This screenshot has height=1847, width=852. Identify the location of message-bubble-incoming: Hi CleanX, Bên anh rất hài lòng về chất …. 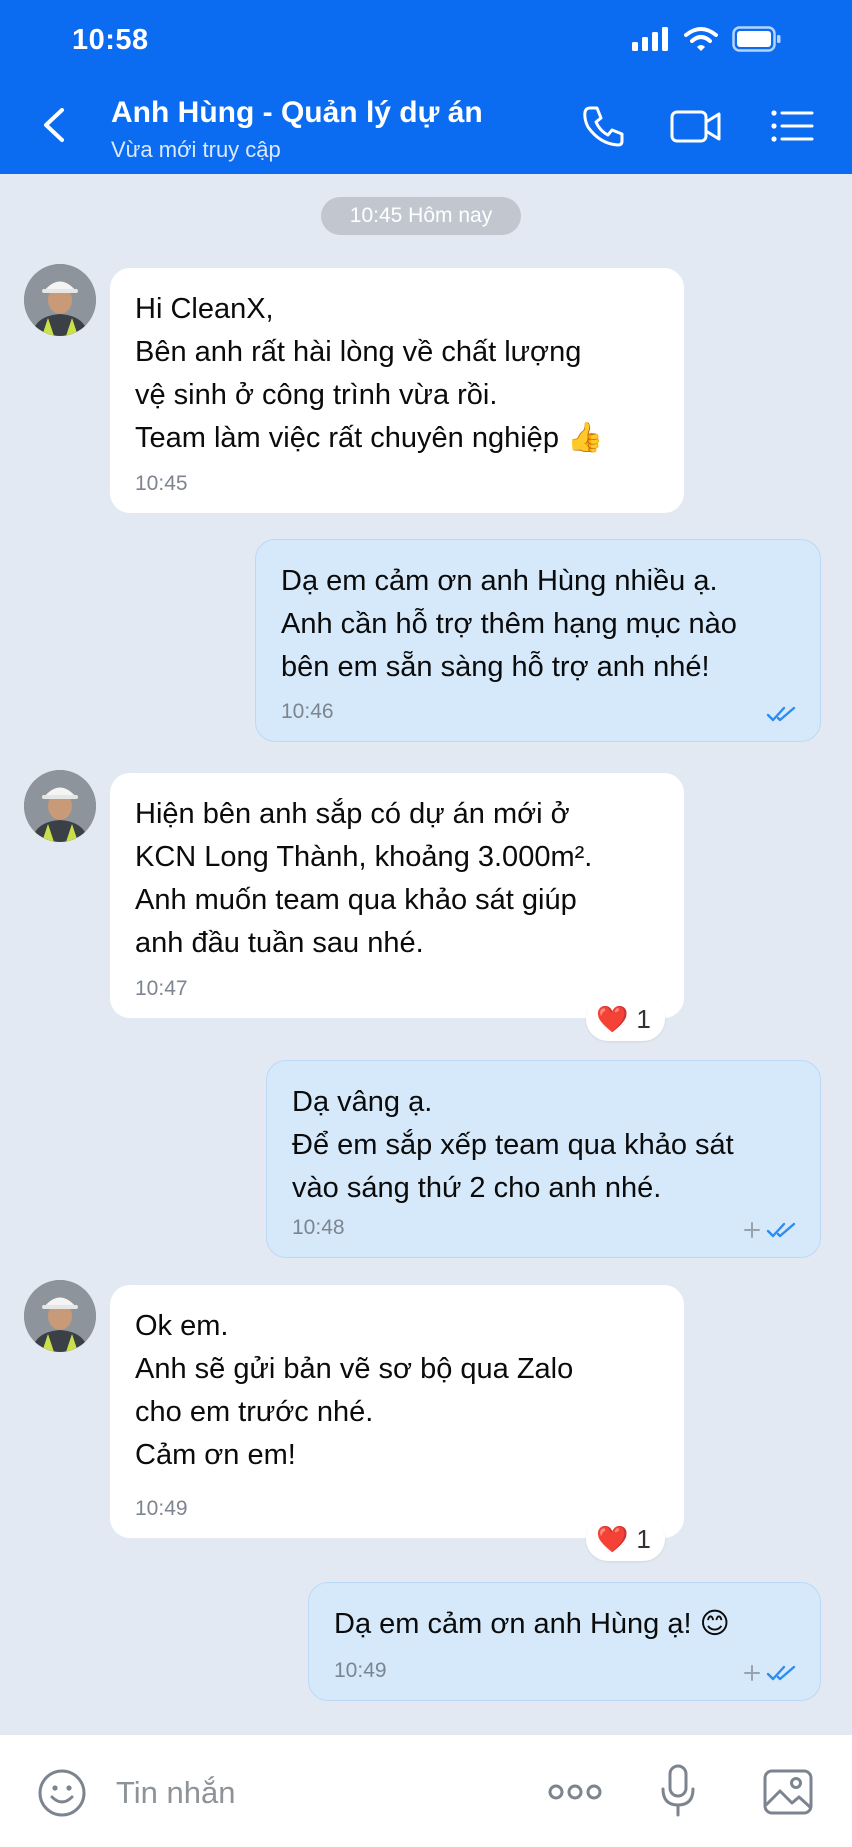
(397, 390).